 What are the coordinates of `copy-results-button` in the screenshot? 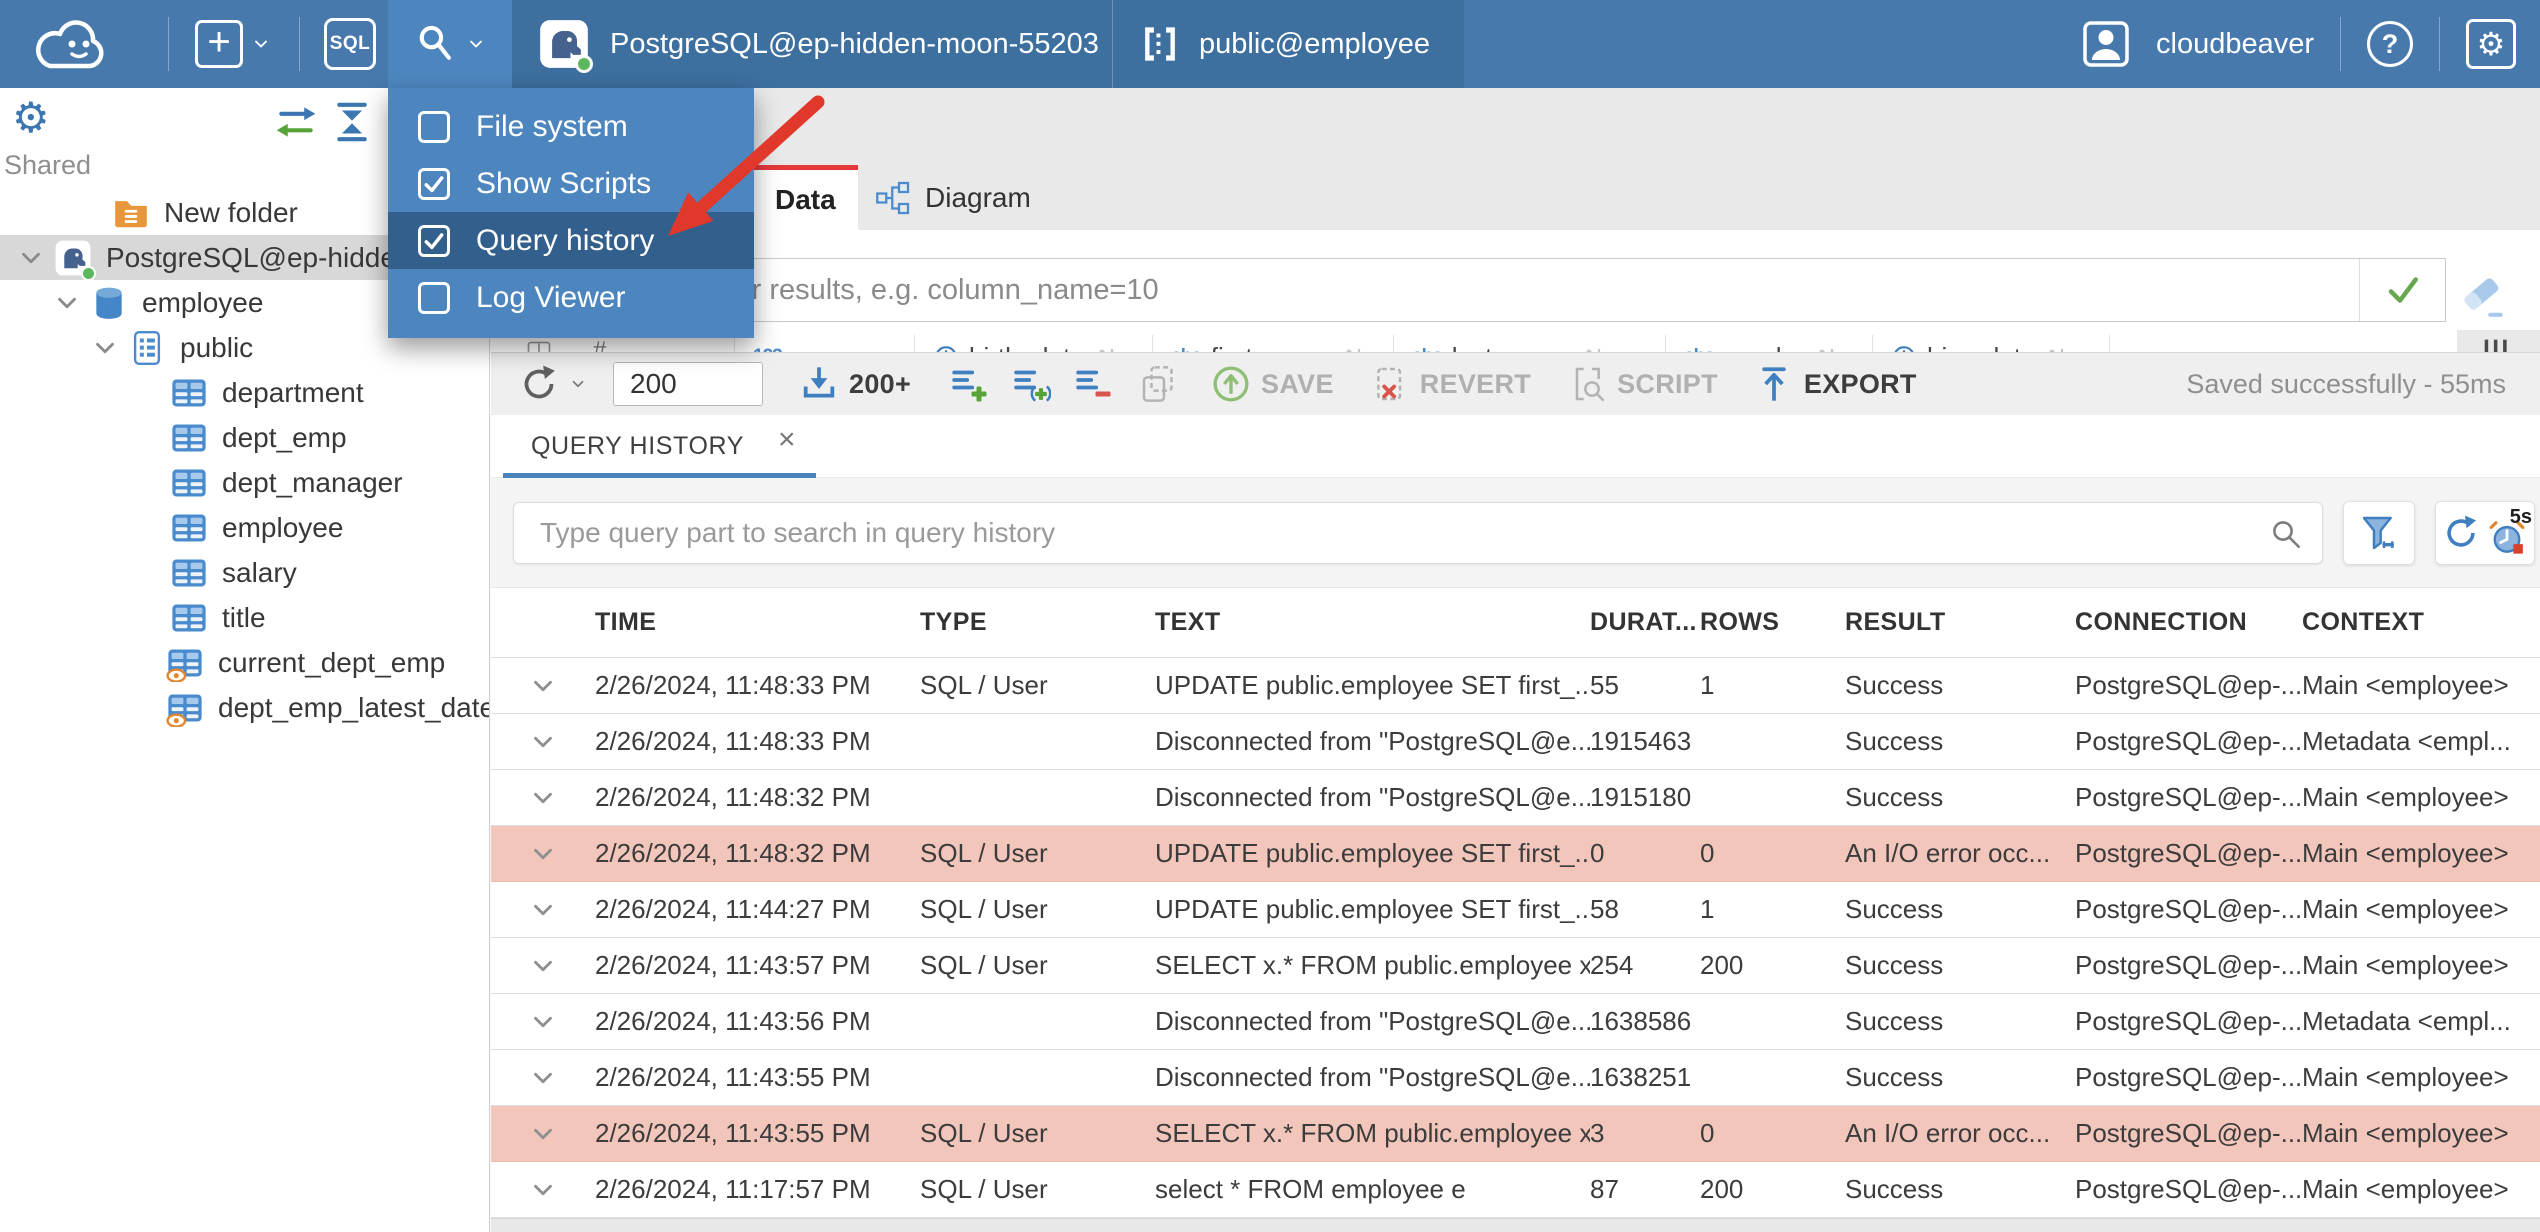 It's located at (1159, 384).